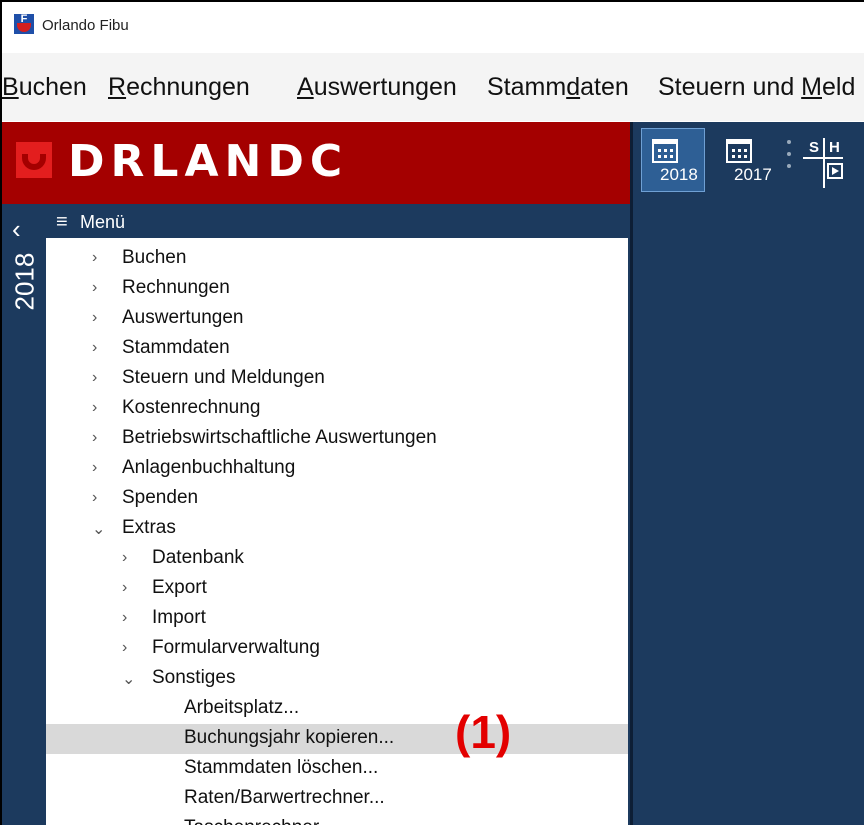  What do you see at coordinates (194, 677) in the screenshot?
I see `menu-item-label: Sonstiges` at bounding box center [194, 677].